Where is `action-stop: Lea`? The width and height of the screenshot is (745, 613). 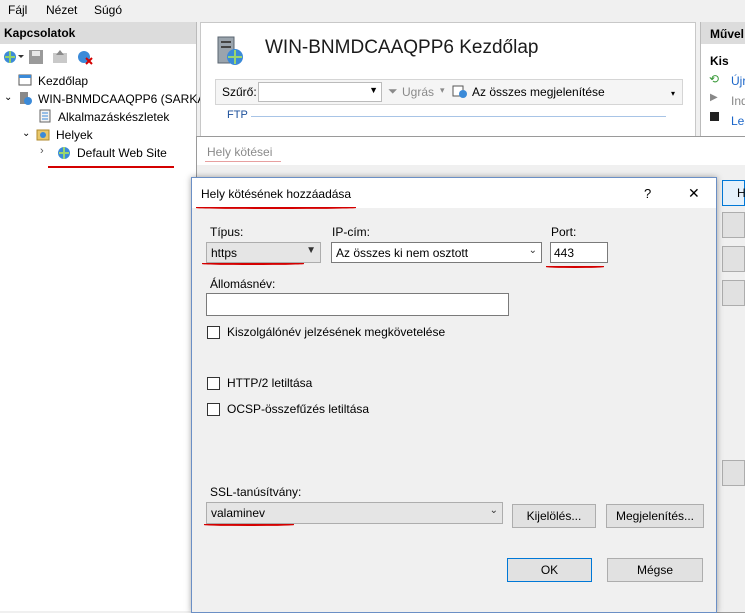 action-stop: Lea is located at coordinates (738, 121).